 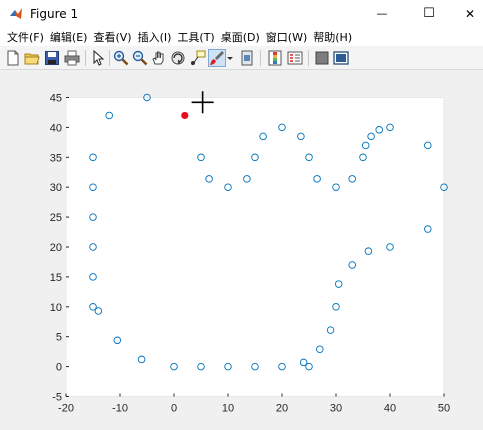 I want to click on link-plot-icon, so click(x=247, y=58).